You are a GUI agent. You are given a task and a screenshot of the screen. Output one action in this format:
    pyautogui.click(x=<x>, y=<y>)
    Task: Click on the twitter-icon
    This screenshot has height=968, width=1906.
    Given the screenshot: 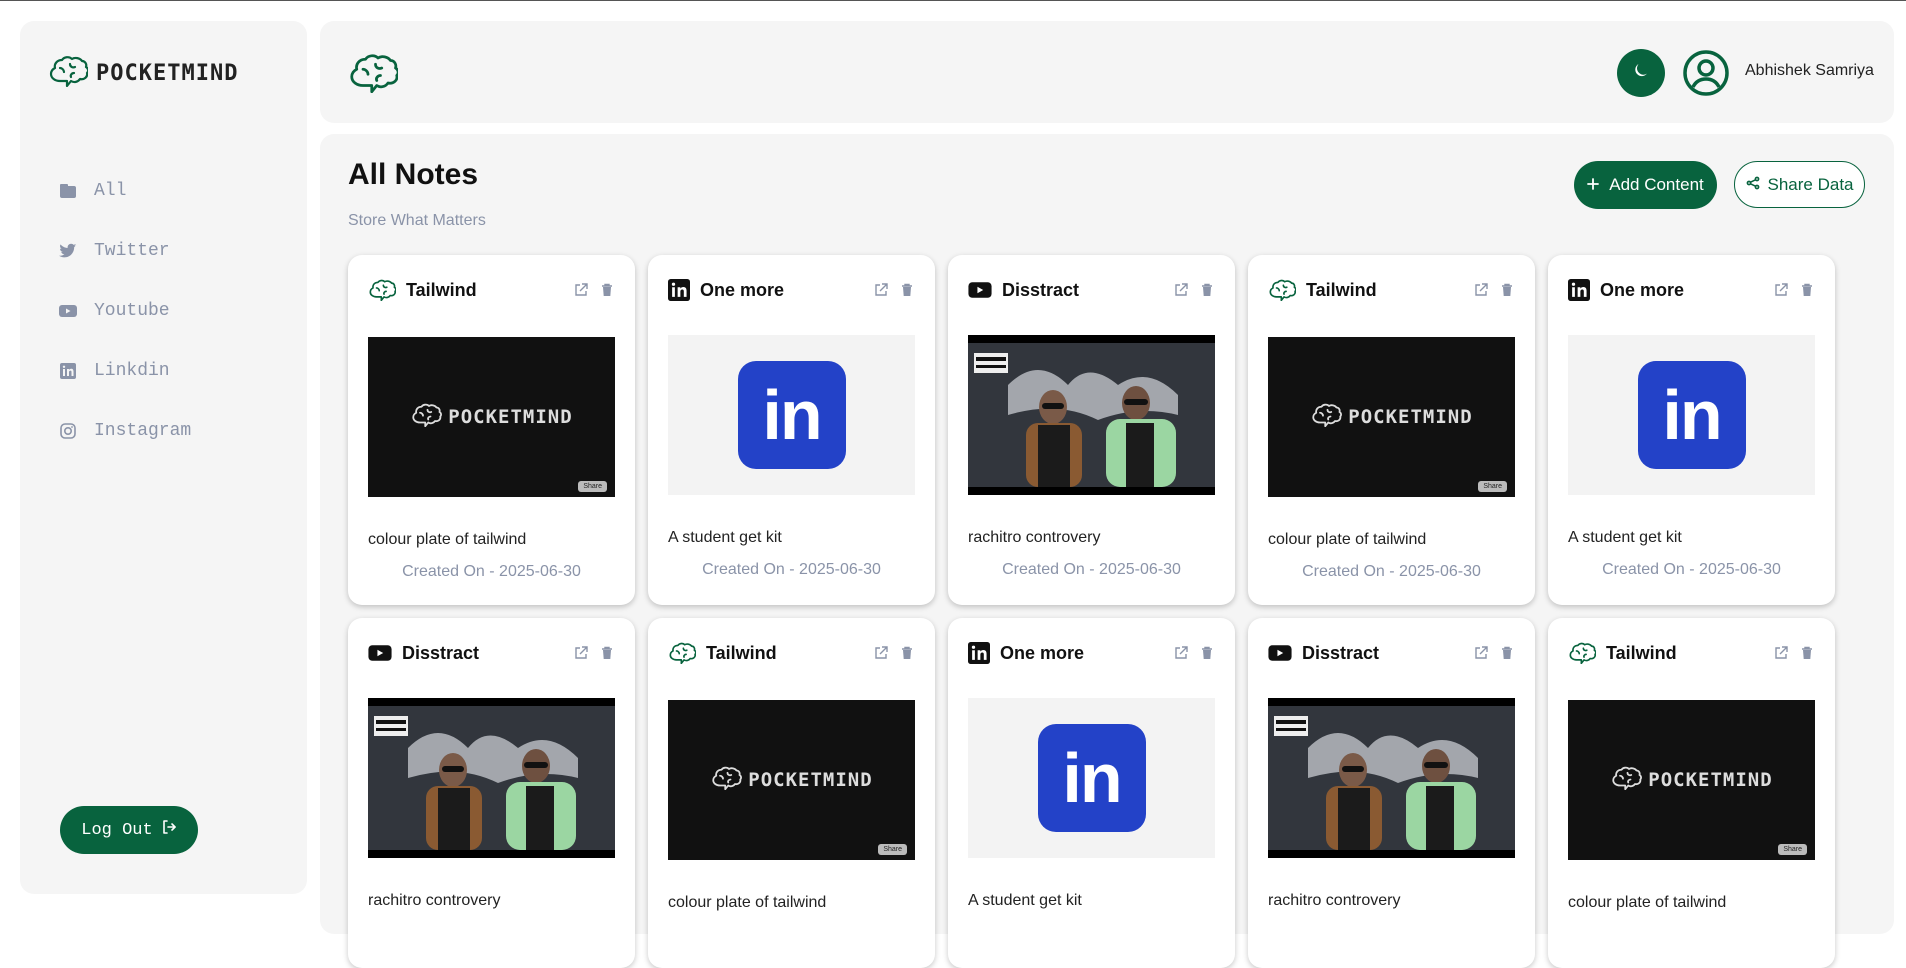 What is the action you would take?
    pyautogui.click(x=68, y=251)
    